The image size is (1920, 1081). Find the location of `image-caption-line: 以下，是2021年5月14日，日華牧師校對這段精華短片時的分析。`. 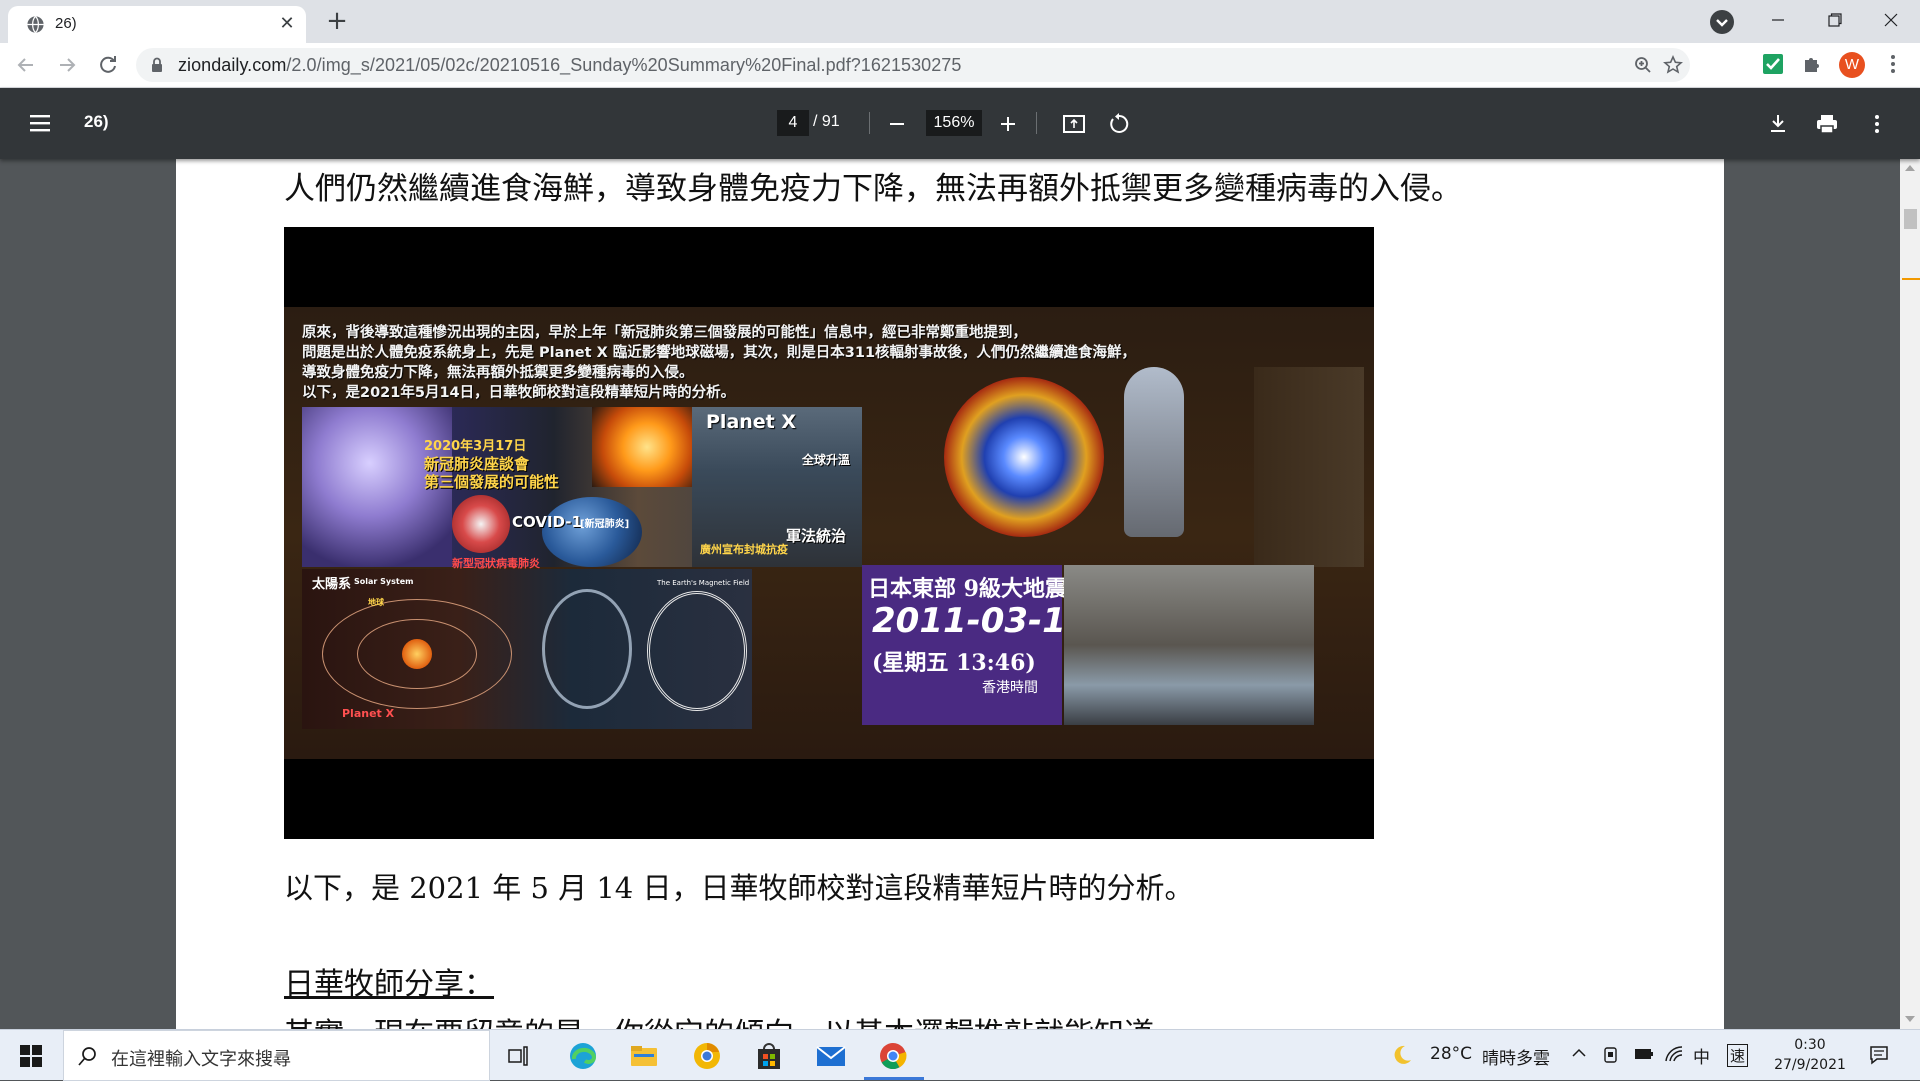

image-caption-line: 以下，是2021年5月14日，日華牧師校對這段精華短片時的分析。 is located at coordinates (519, 393).